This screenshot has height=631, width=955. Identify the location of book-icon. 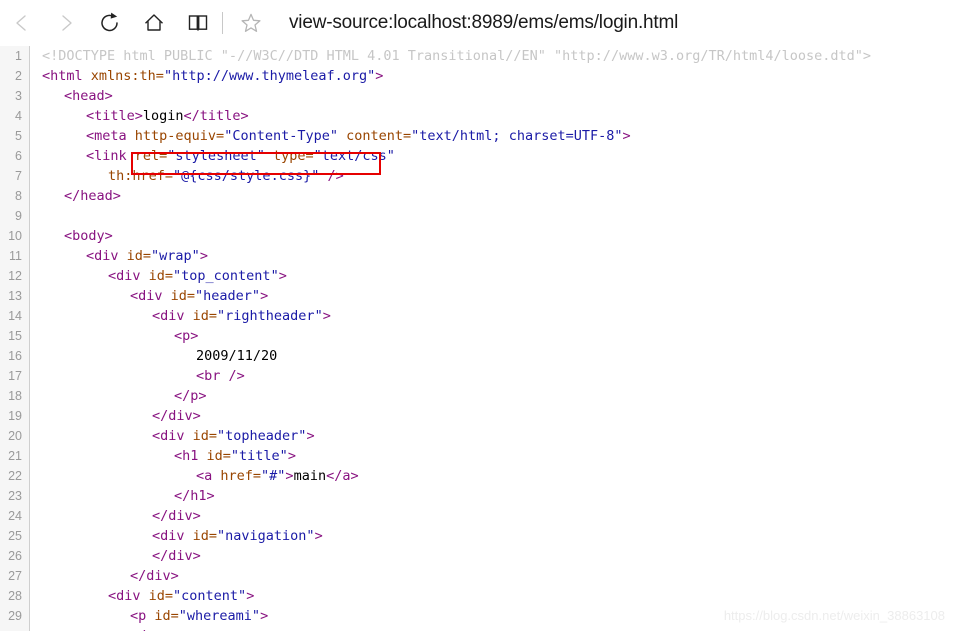
(198, 23).